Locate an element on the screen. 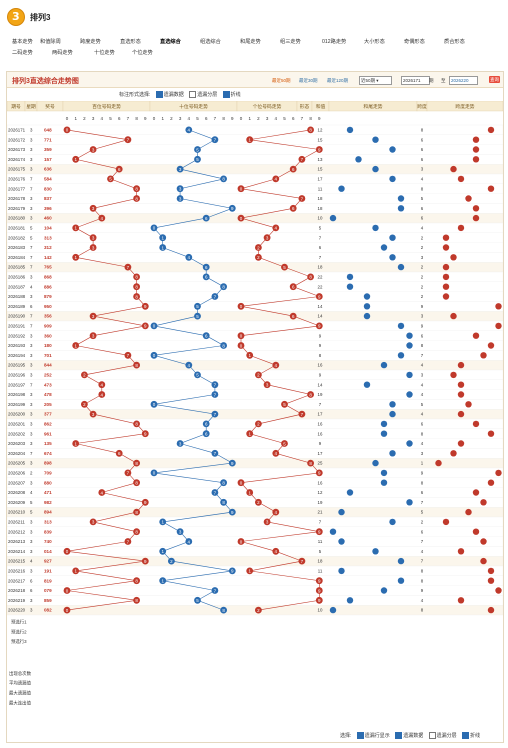 Image resolution: width=508 pixels, height=748 pixels. checkbox-show-omit-row is located at coordinates (360, 736).